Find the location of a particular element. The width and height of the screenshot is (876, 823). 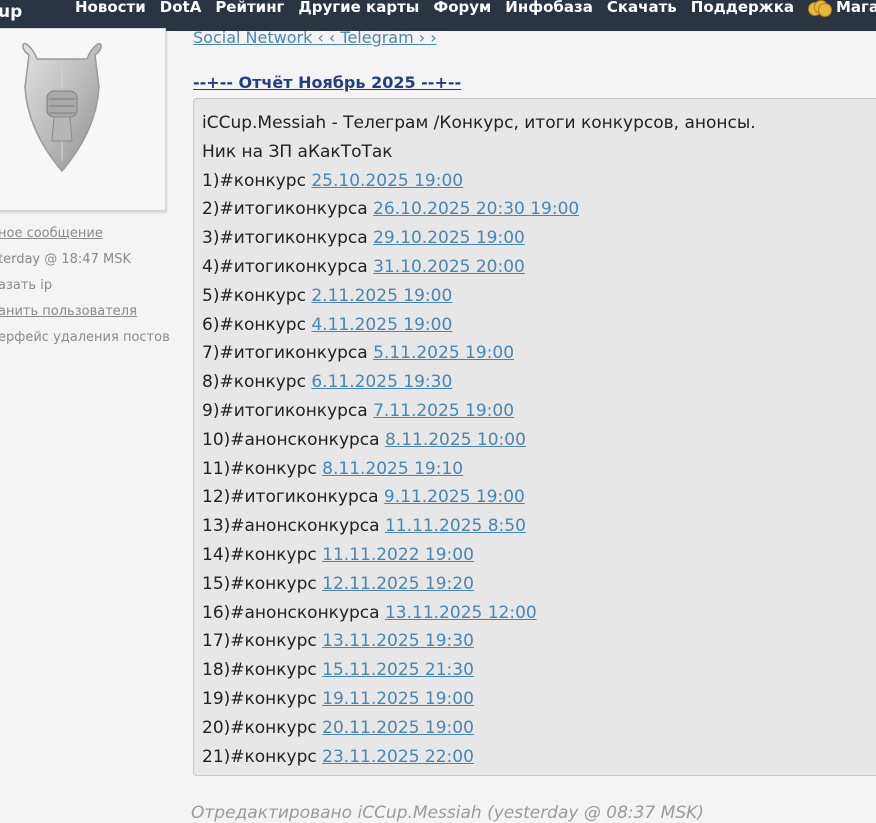

entry-tag: 8)#конкурс is located at coordinates (257, 382).